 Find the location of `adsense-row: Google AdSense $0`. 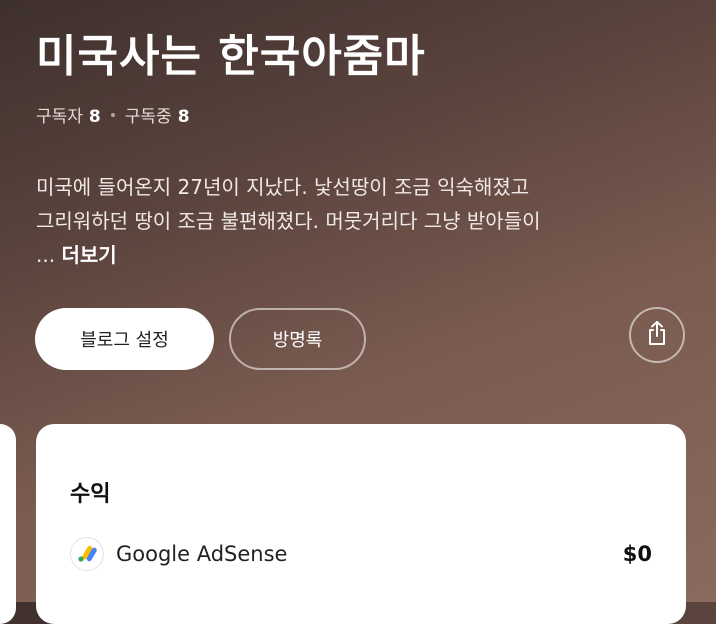

adsense-row: Google AdSense $0 is located at coordinates (361, 554).